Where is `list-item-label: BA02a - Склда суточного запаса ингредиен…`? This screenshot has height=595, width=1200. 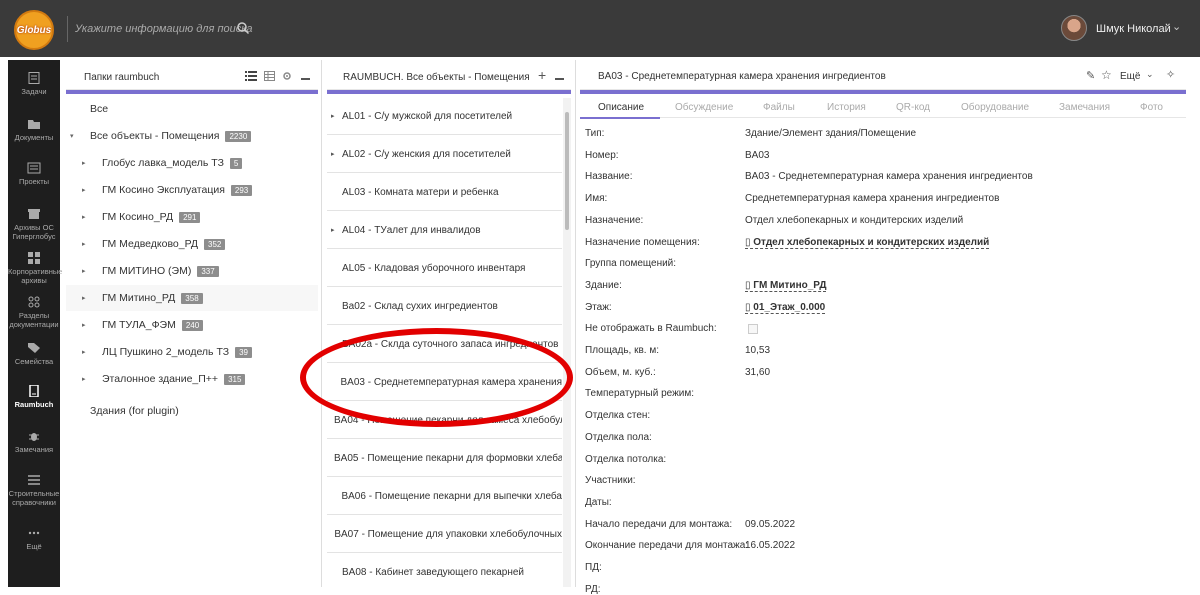 list-item-label: BA02a - Склда суточного запаса ингредиен… is located at coordinates (450, 344).